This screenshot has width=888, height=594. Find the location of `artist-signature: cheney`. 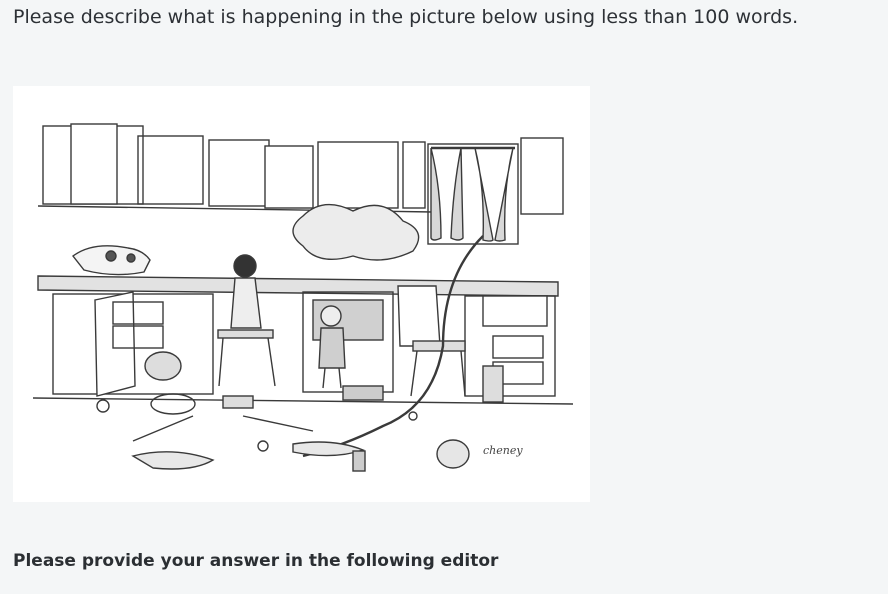

artist-signature: cheney is located at coordinates (503, 450).